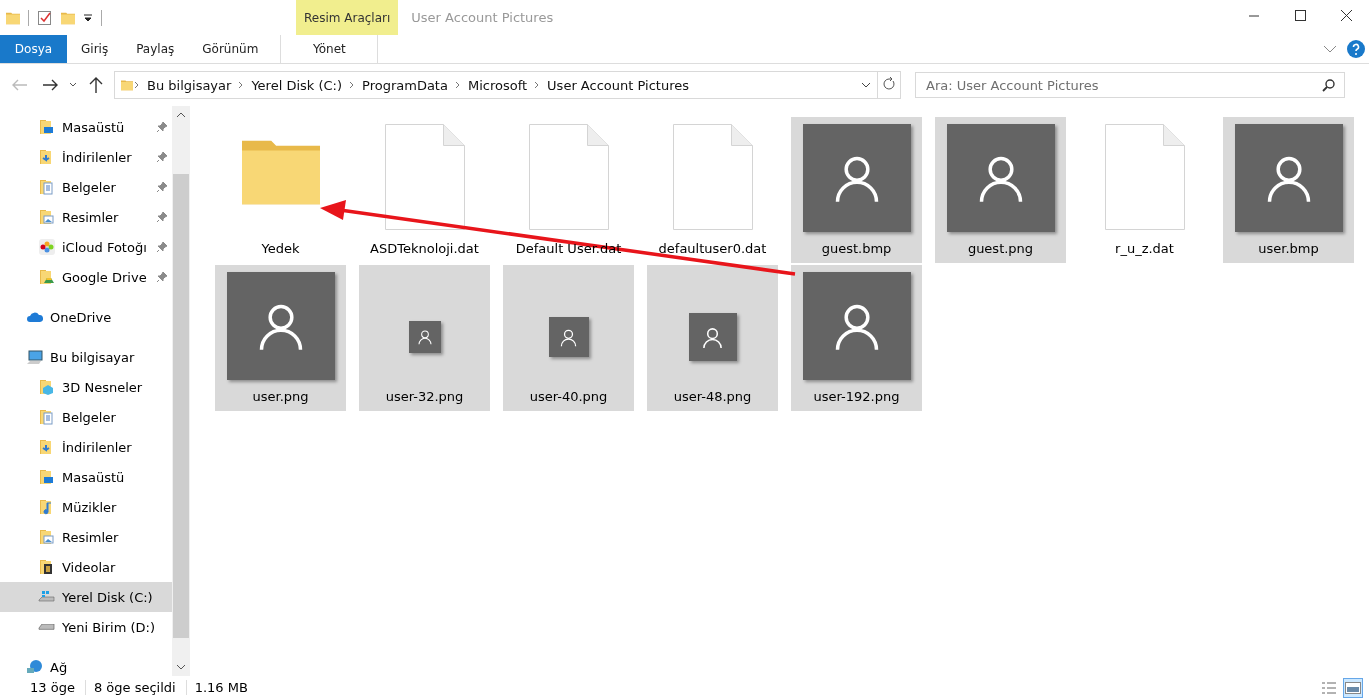 This screenshot has height=700, width=1369. What do you see at coordinates (230, 49) in the screenshot?
I see `ribbon-tab: Görünüm` at bounding box center [230, 49].